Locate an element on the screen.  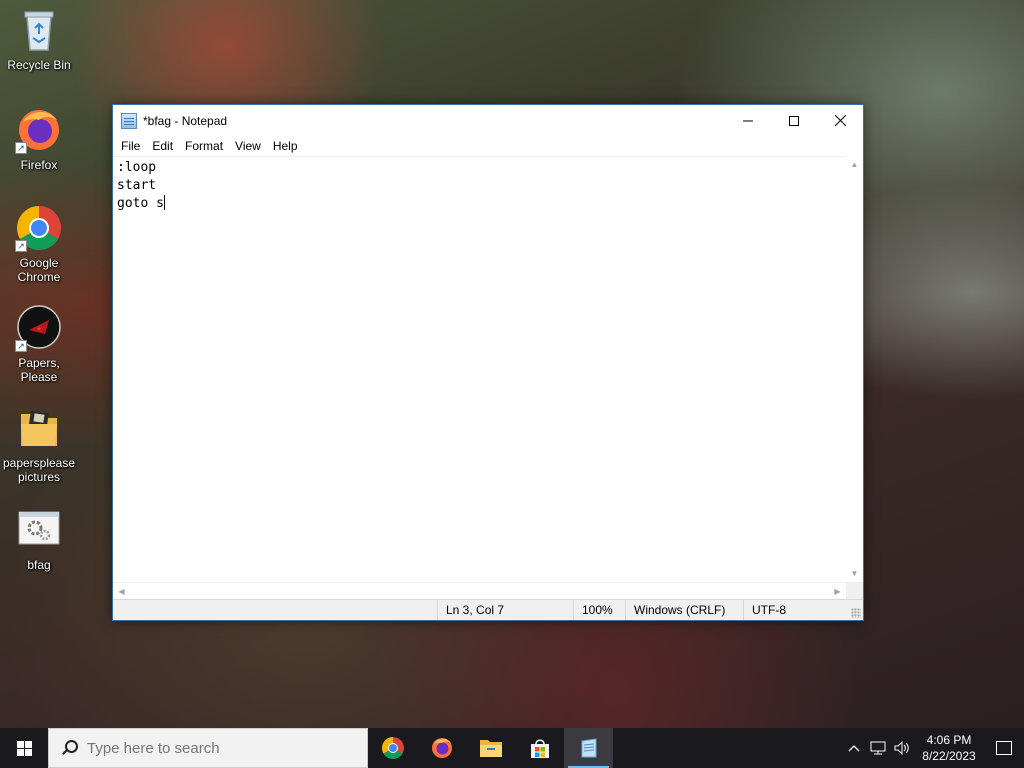
status-bar: Ln 3, Col 7 100% Windows (CRLF) UTF-8 is located at coordinates (488, 609).